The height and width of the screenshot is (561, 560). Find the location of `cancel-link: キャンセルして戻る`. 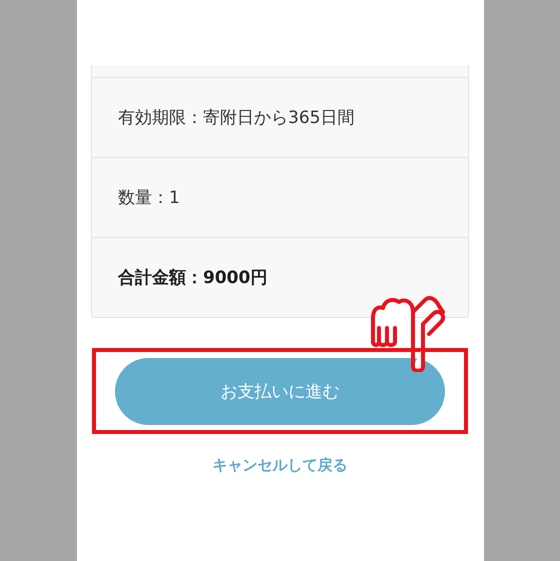

cancel-link: キャンセルして戻る is located at coordinates (280, 465).